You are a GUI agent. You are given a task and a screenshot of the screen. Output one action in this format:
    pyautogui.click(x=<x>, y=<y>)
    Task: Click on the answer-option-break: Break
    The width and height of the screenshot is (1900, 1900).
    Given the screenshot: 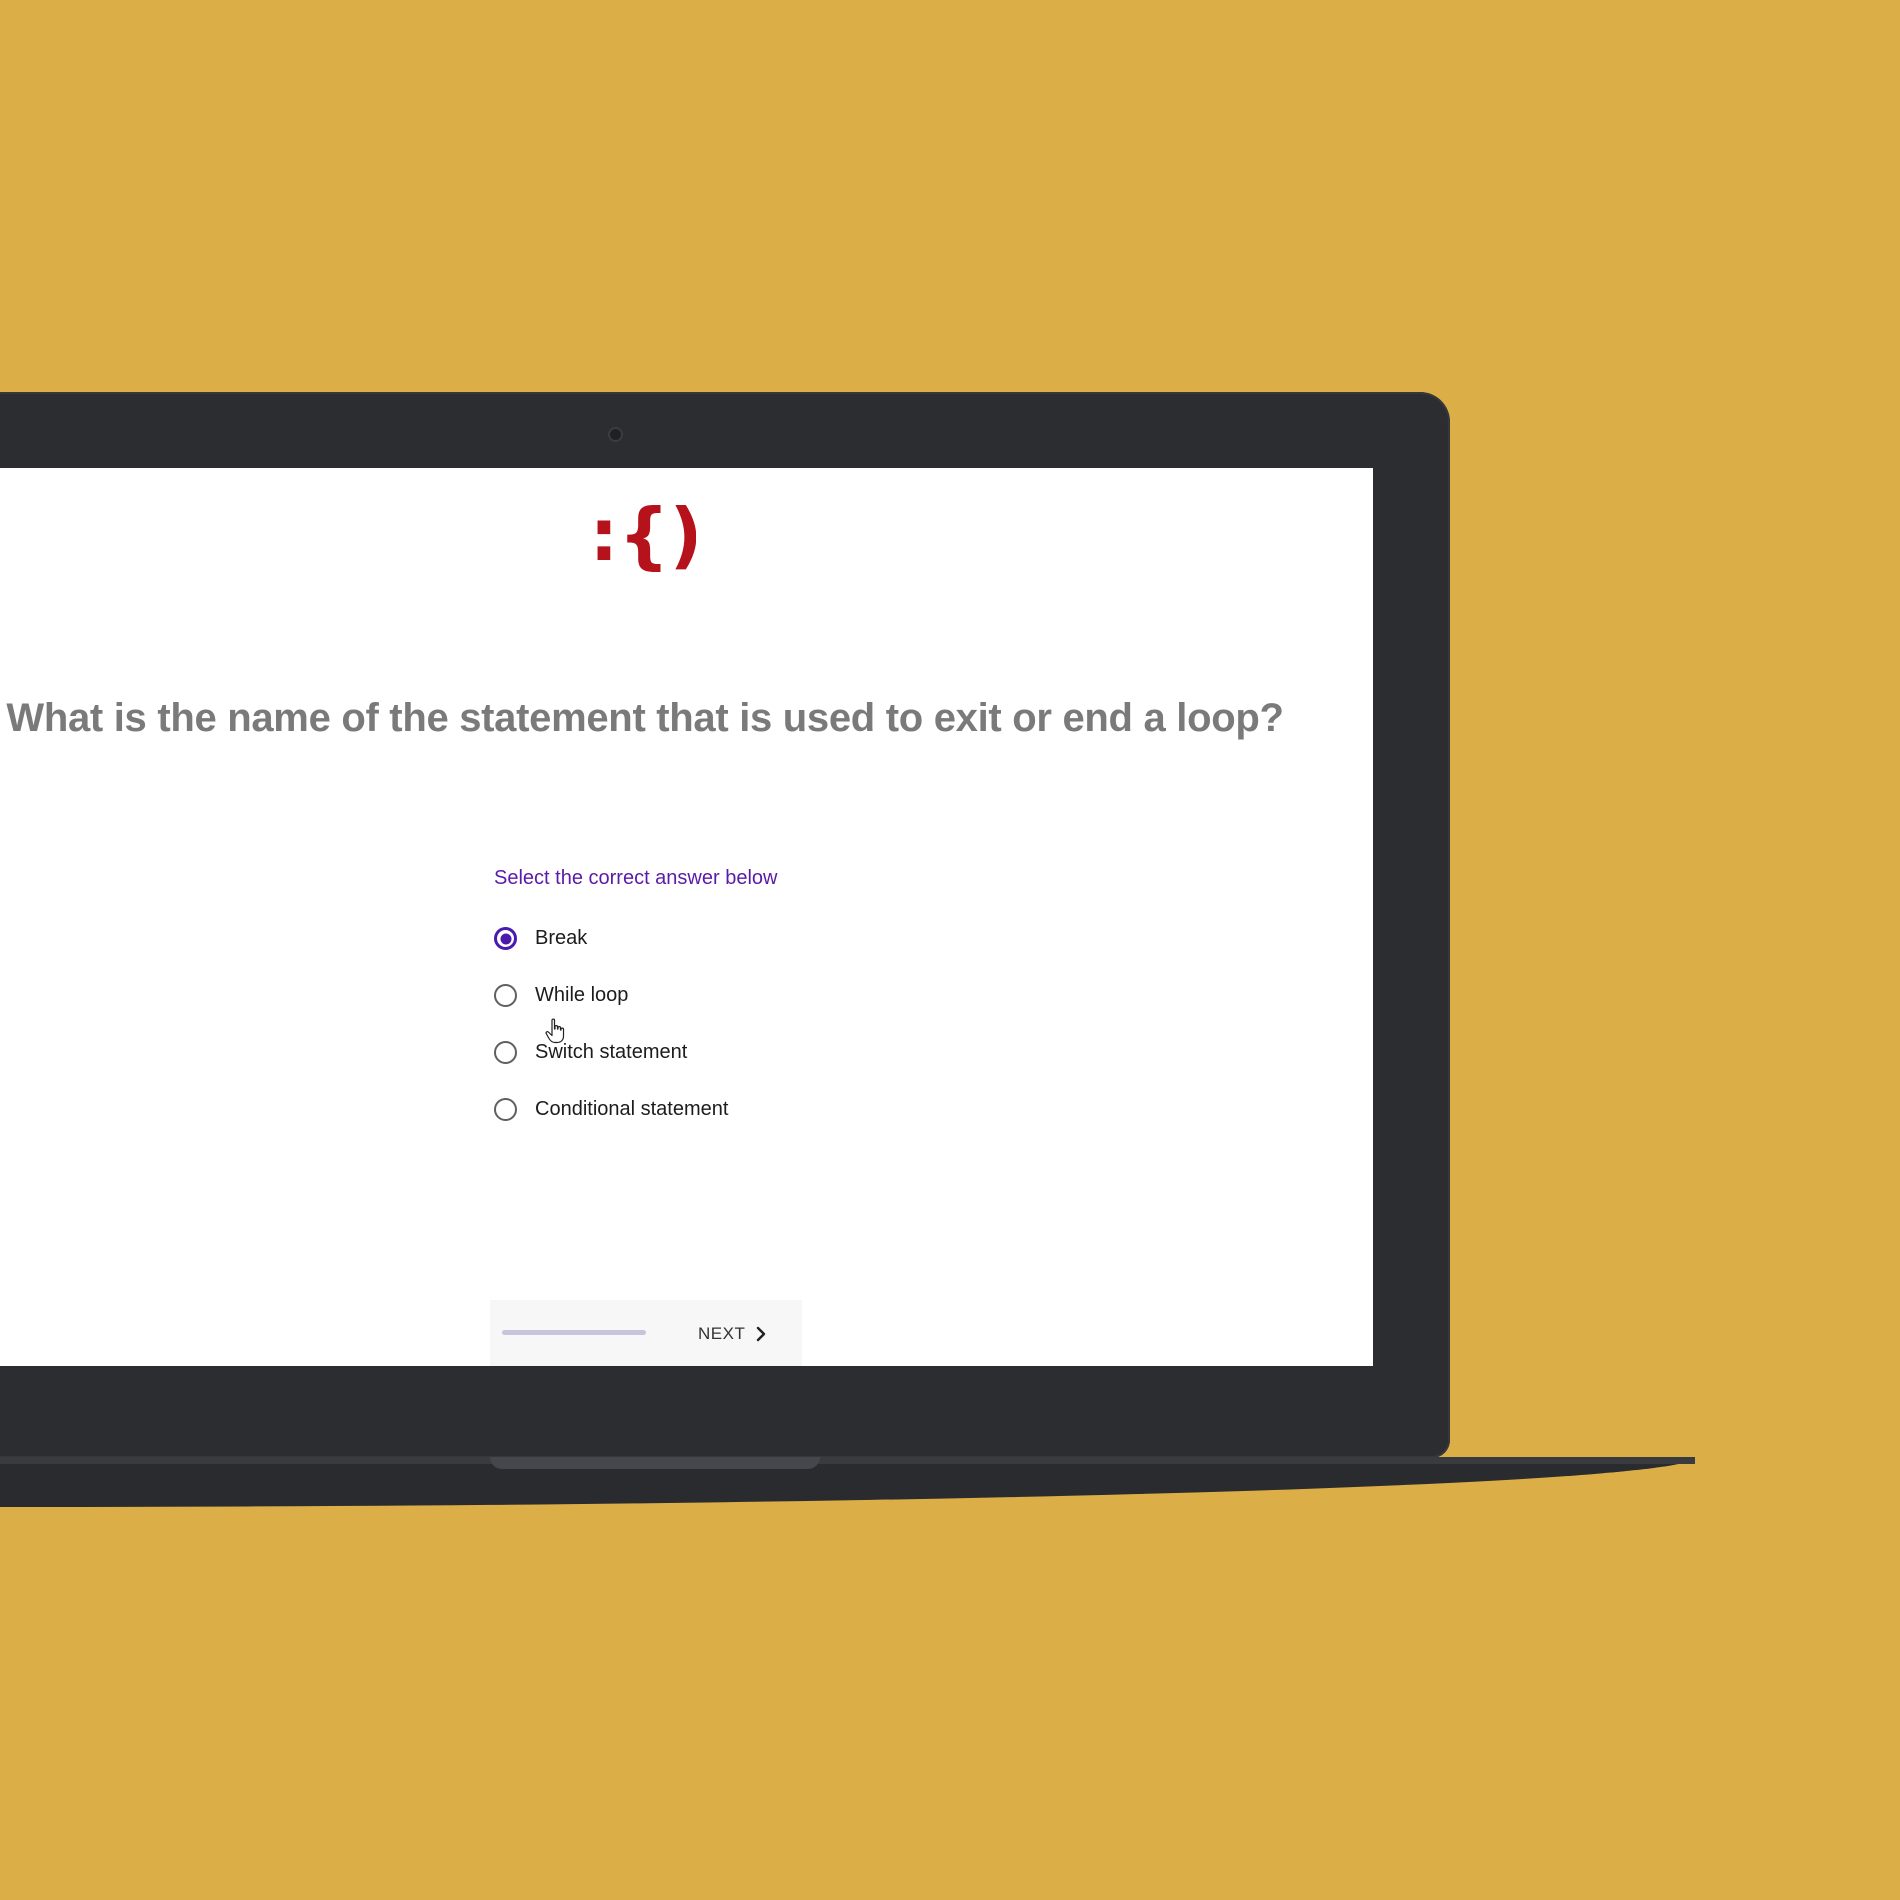 What is the action you would take?
    pyautogui.click(x=704, y=938)
    